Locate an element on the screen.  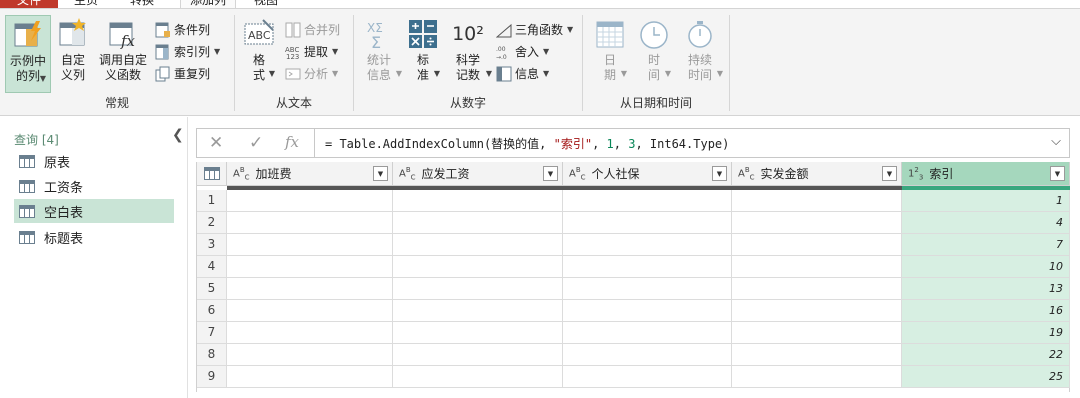
row-number: 6 is located at coordinates (212, 311).